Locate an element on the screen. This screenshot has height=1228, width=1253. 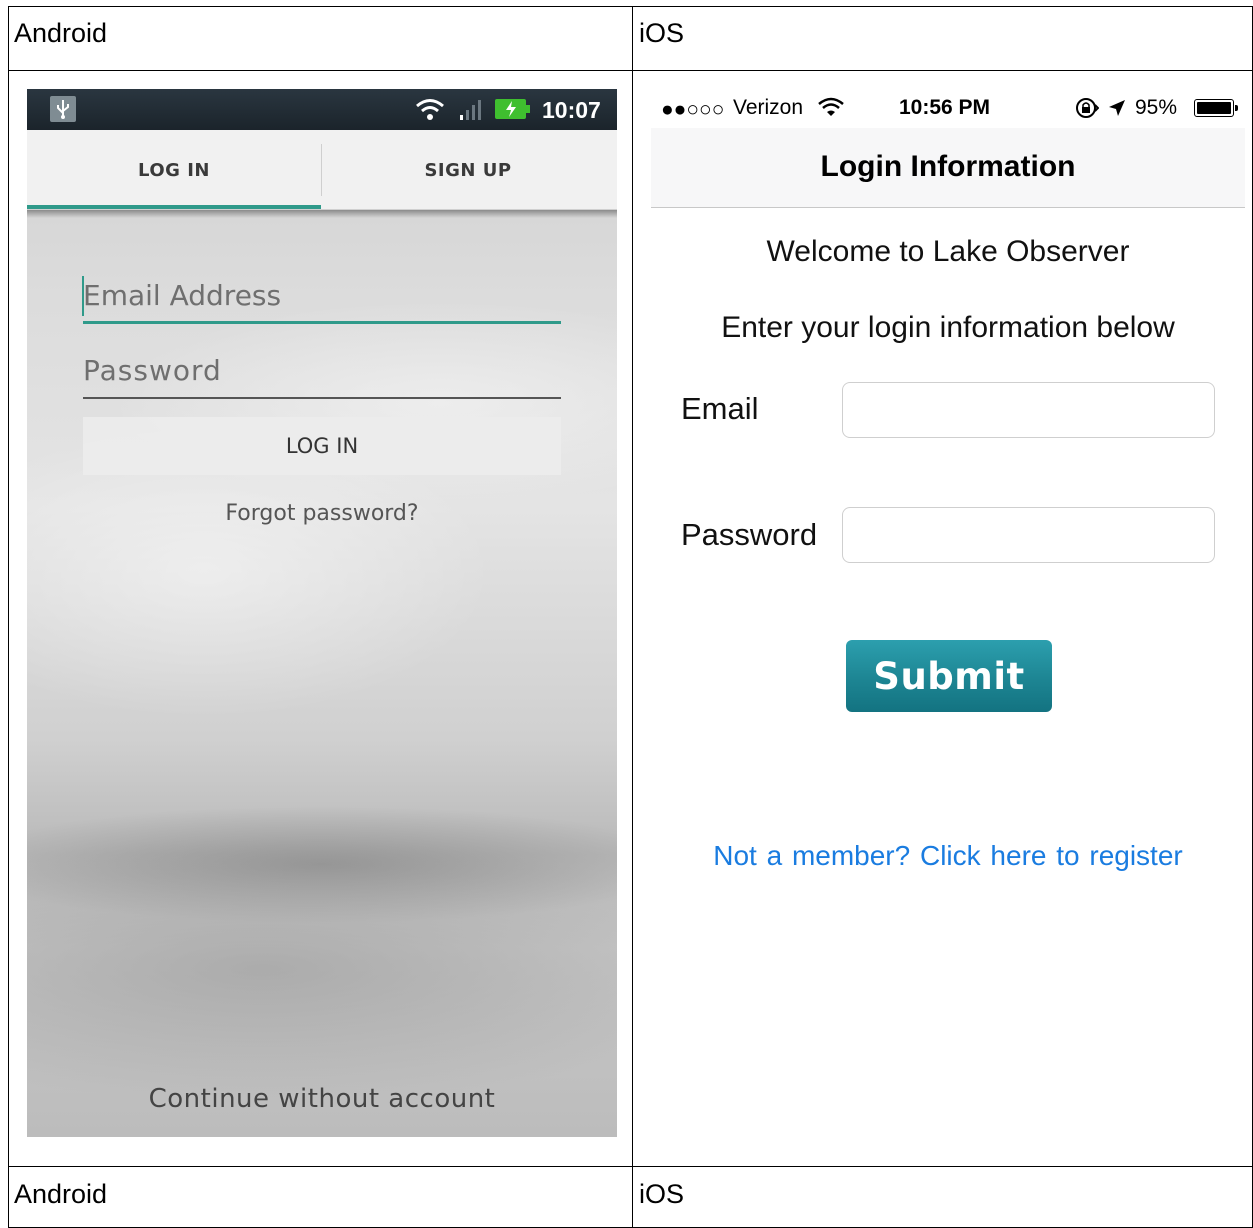
table-header-ios: iOS is located at coordinates (662, 33).